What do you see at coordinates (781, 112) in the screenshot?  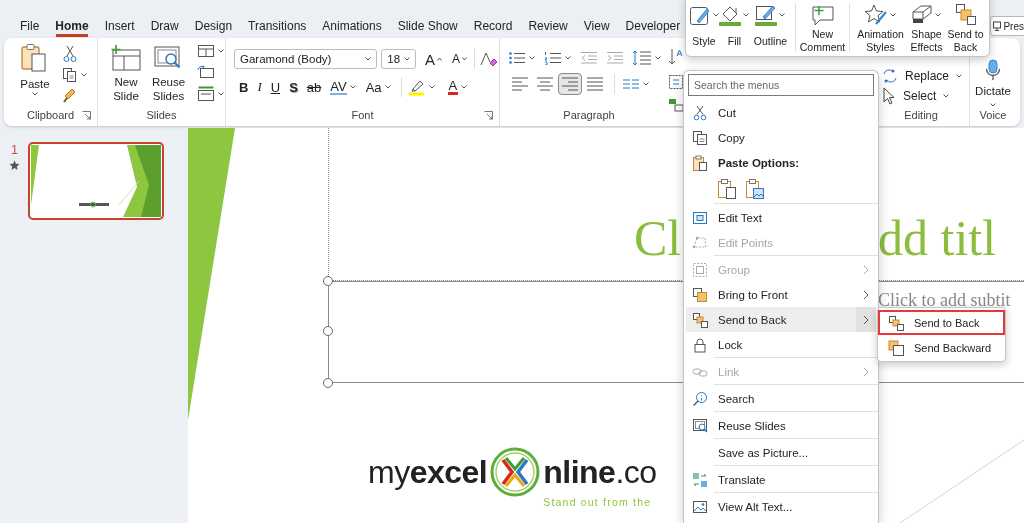 I see `menu-item: Cut` at bounding box center [781, 112].